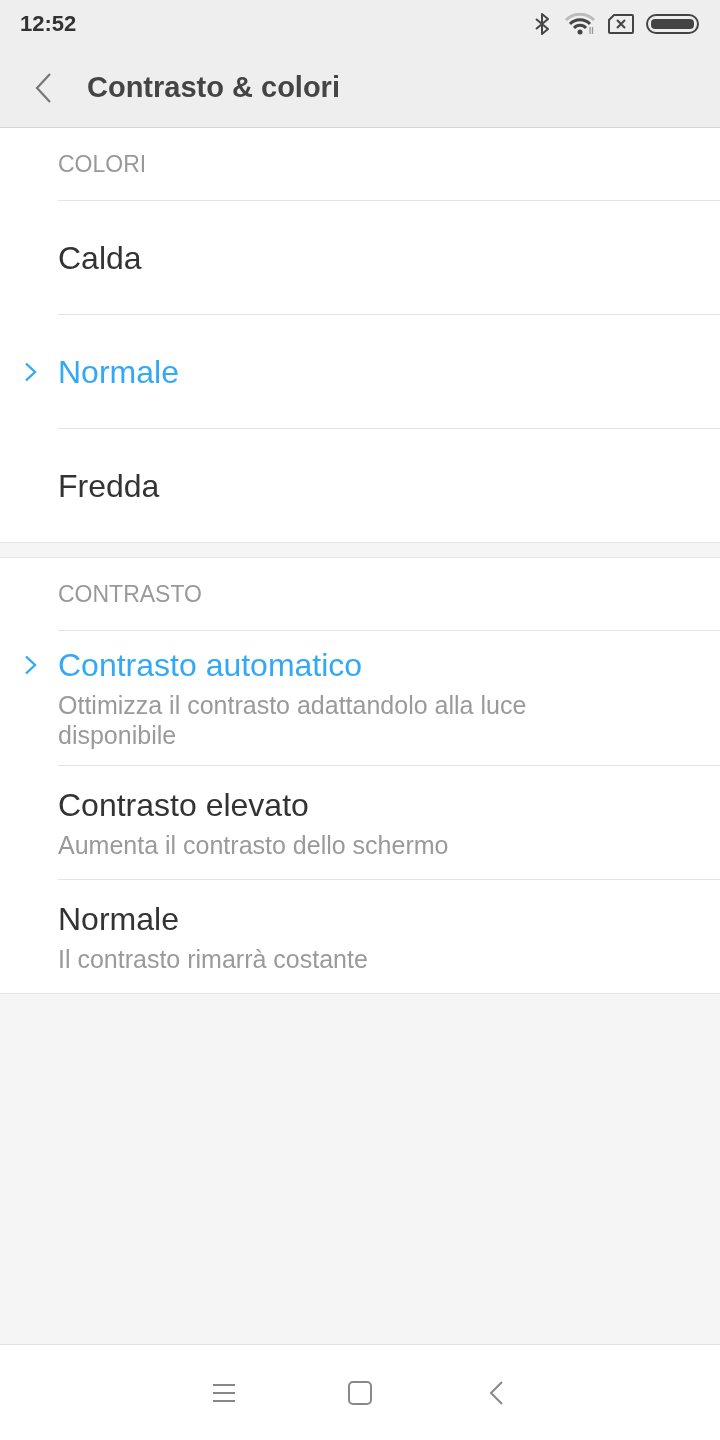 Image resolution: width=720 pixels, height=1440 pixels. What do you see at coordinates (130, 594) in the screenshot?
I see `section-header: CONTRASTO` at bounding box center [130, 594].